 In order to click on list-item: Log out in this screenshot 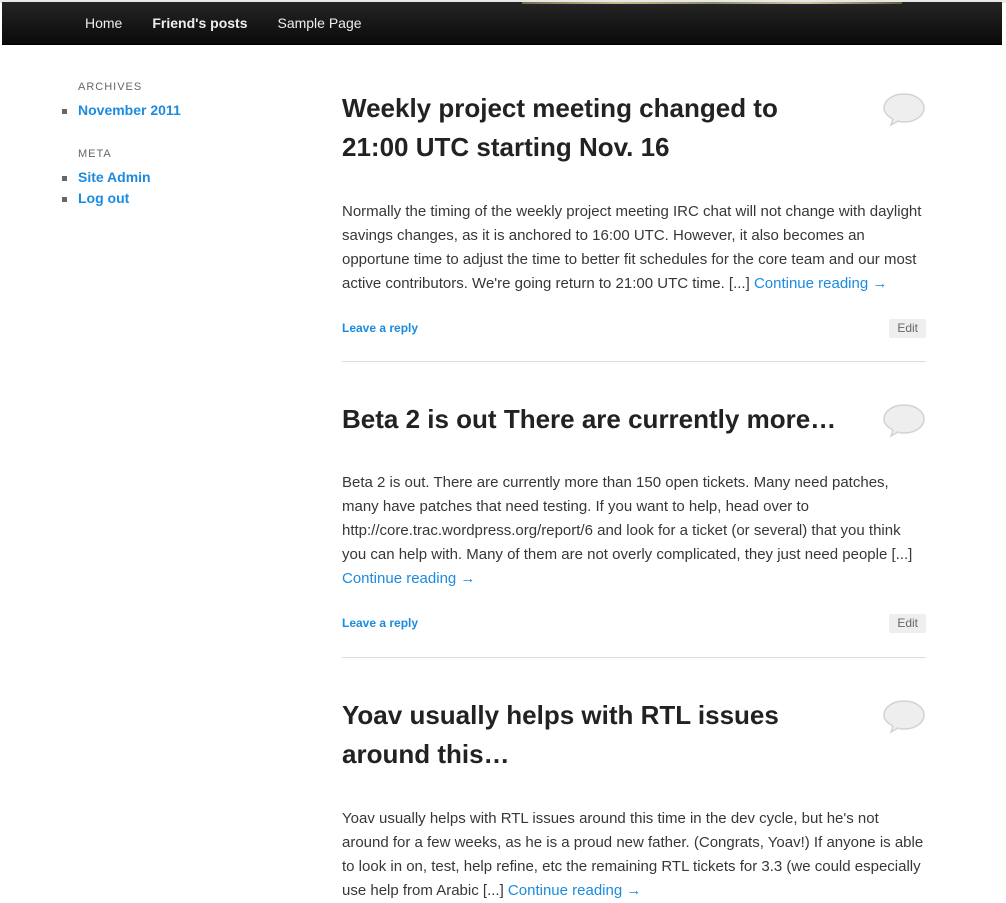, I will do `click(172, 198)`.